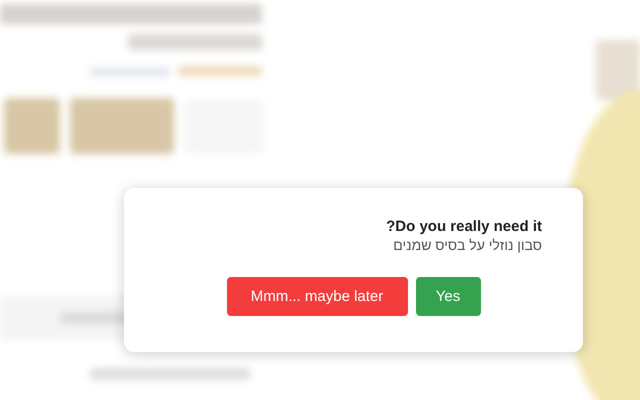  I want to click on later-button: Mmm... maybe later, so click(317, 296).